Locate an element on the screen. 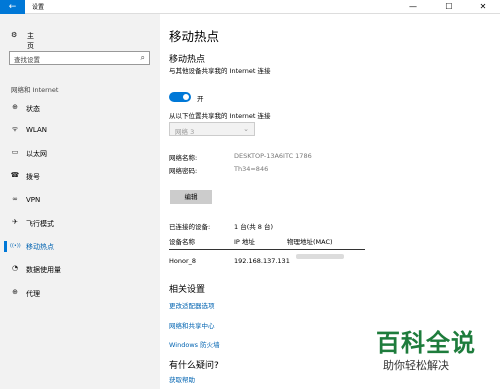  edit-button: 编辑 is located at coordinates (191, 197).